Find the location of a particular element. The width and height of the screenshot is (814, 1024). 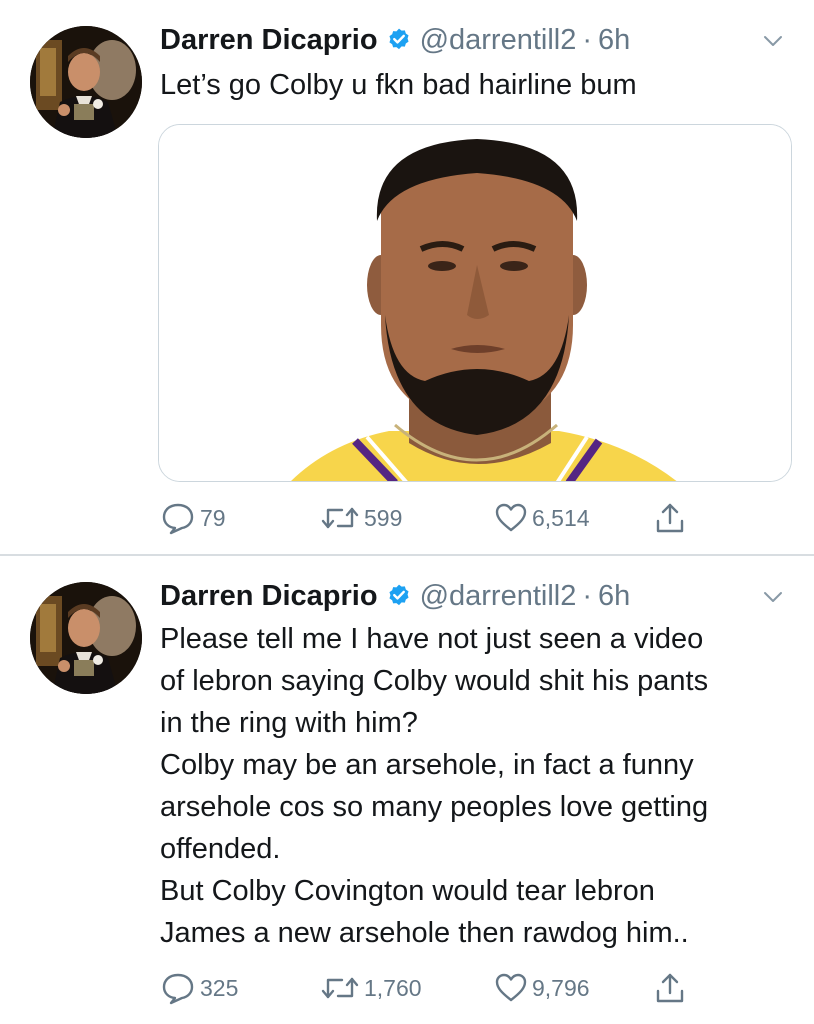

like-button: 6,514 is located at coordinates (542, 518).